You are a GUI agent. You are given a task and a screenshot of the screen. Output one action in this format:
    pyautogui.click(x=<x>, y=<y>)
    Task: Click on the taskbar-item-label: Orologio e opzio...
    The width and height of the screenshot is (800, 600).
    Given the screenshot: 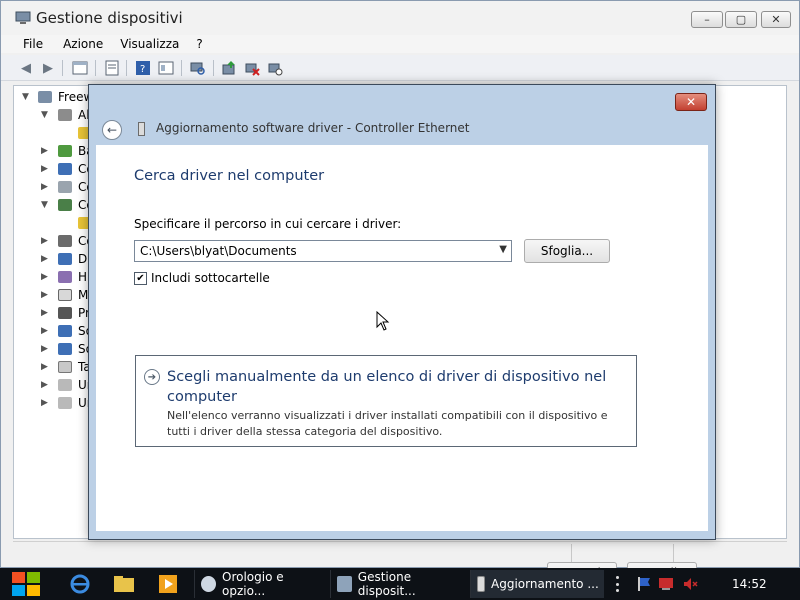 What is the action you would take?
    pyautogui.click(x=253, y=584)
    